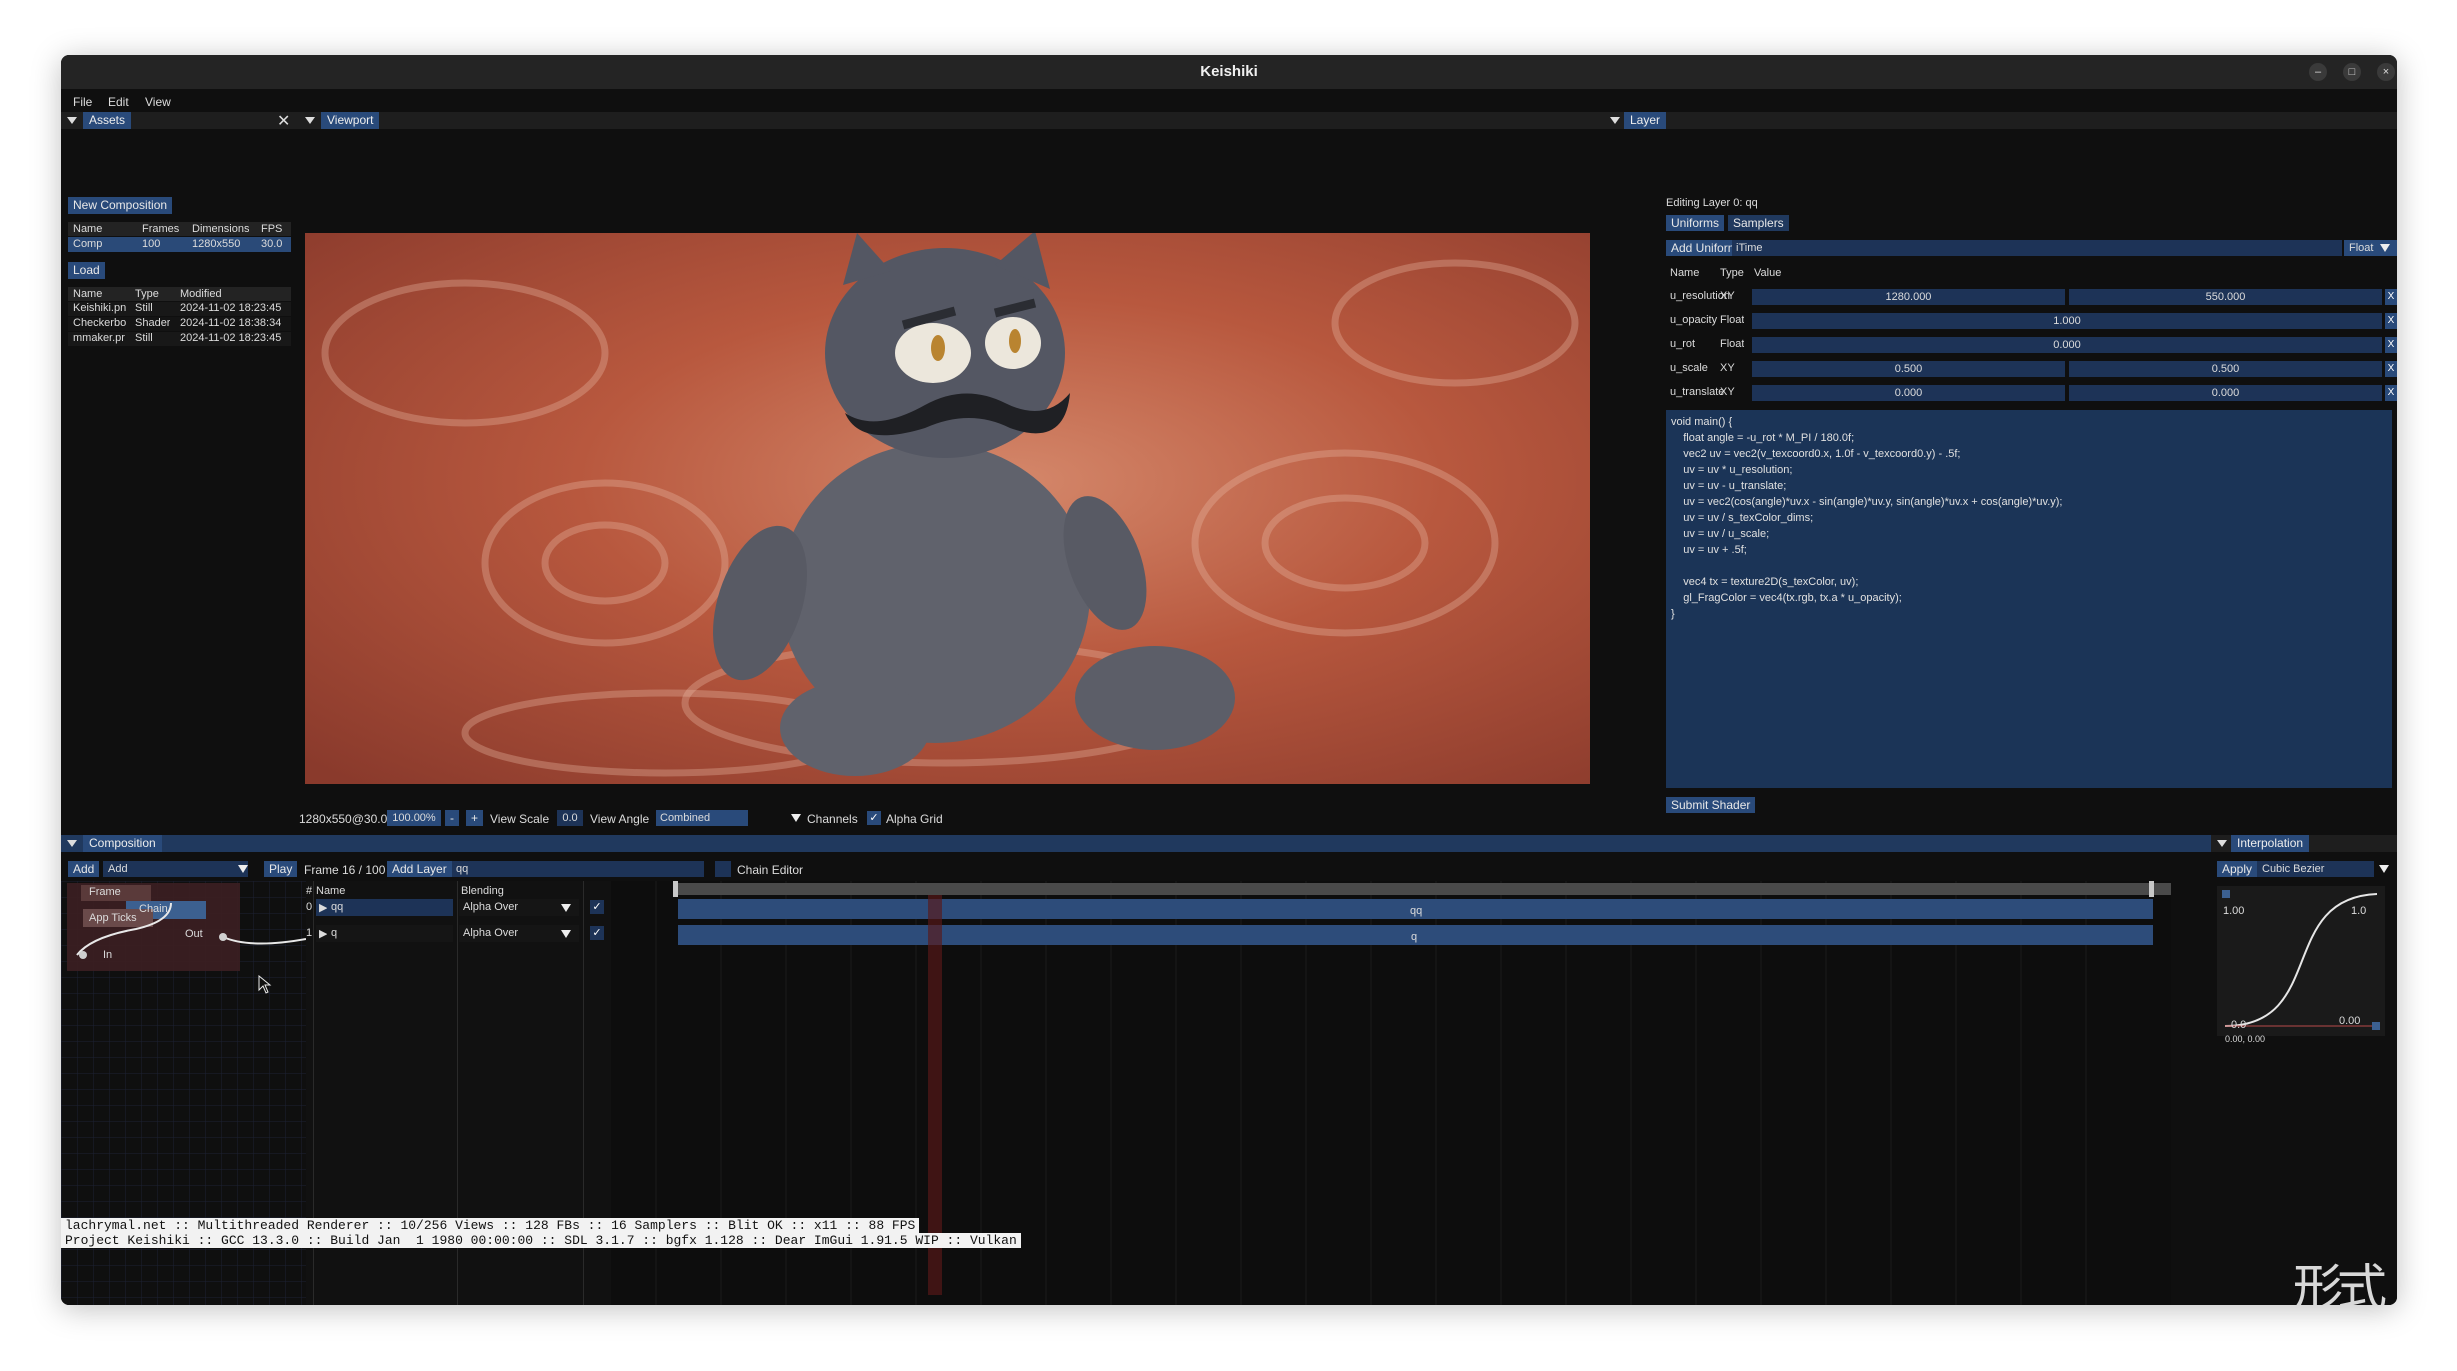 The height and width of the screenshot is (1371, 2457). What do you see at coordinates (231, 323) in the screenshot?
I see `file-modified: 2024-11-02 18:38:34` at bounding box center [231, 323].